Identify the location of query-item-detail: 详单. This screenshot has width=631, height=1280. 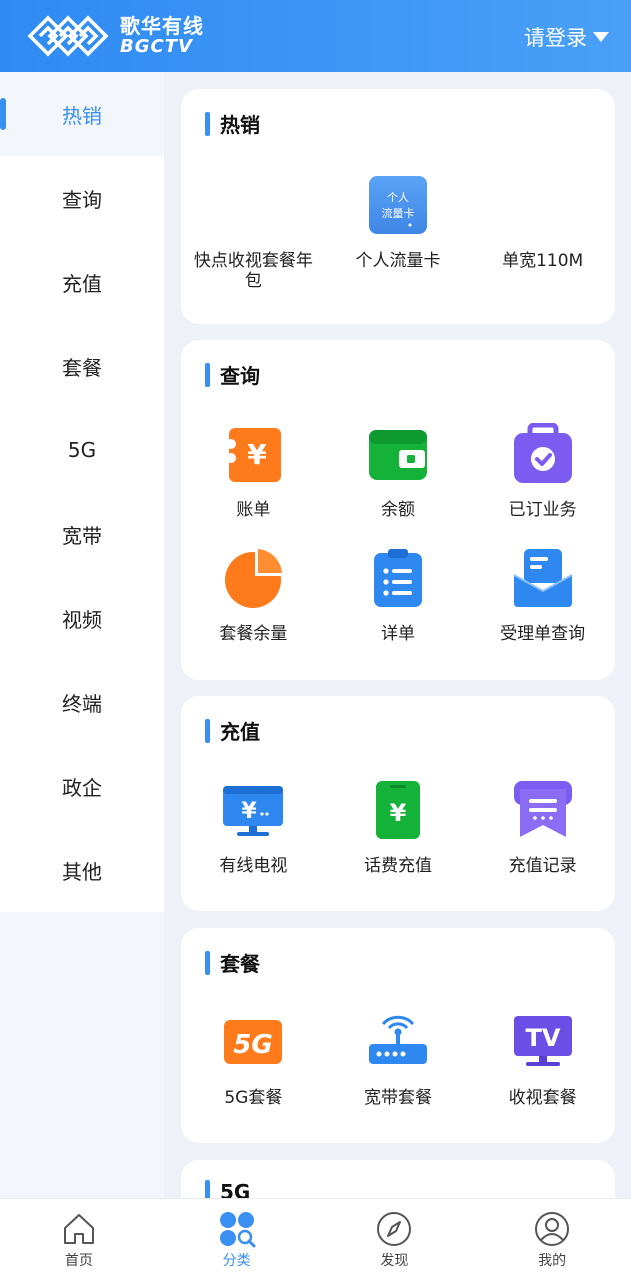
(398, 608).